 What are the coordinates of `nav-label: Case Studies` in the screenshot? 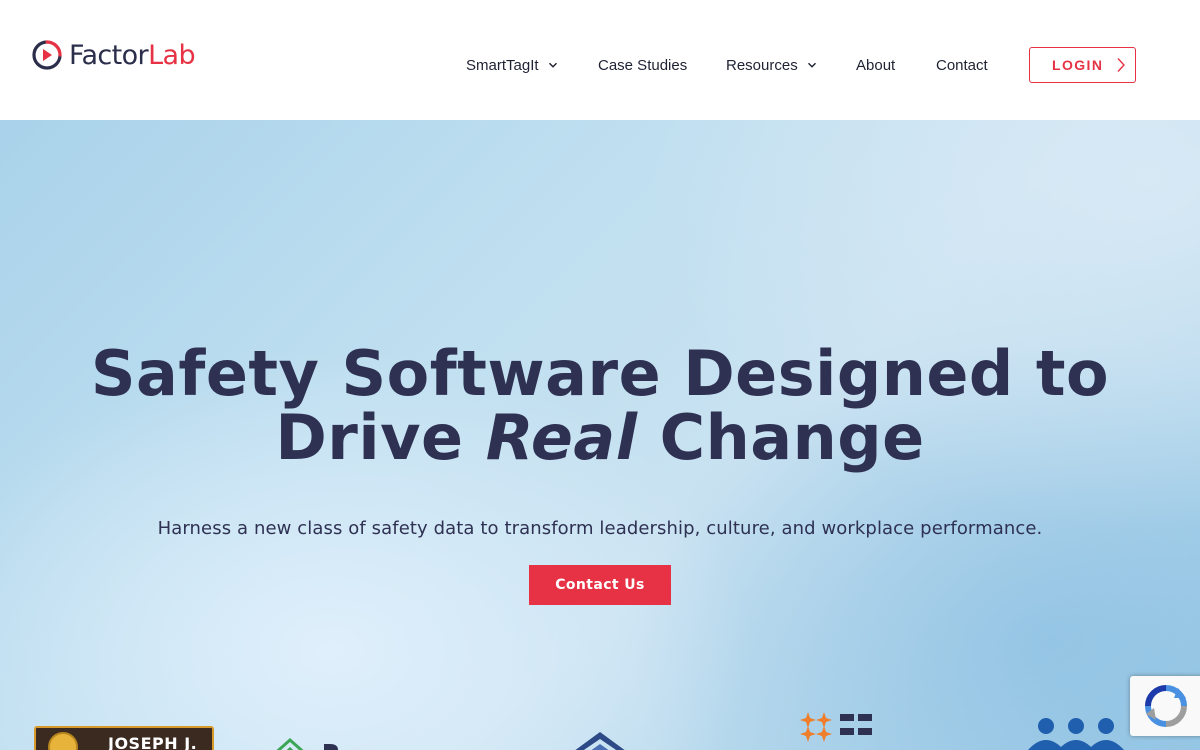 It's located at (643, 65).